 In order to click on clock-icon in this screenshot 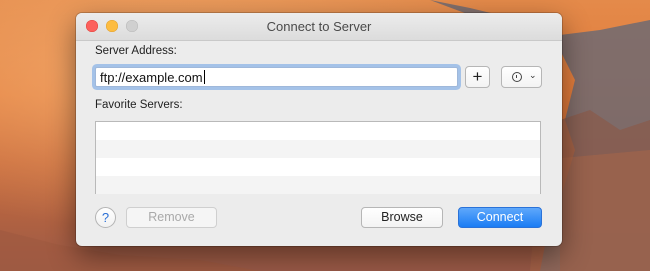, I will do `click(517, 77)`.